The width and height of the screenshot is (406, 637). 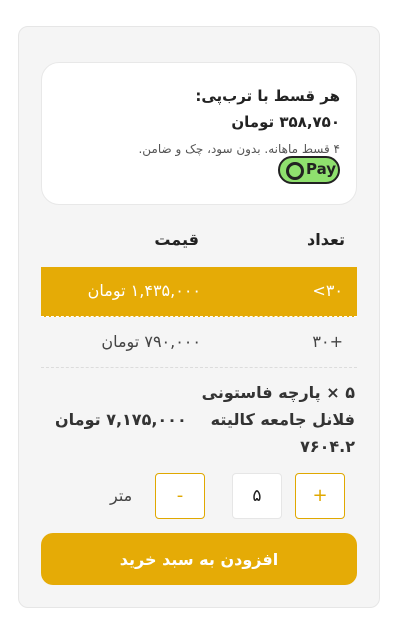 I want to click on installment-title: هر قسط با ترب‌پی:, so click(x=267, y=96).